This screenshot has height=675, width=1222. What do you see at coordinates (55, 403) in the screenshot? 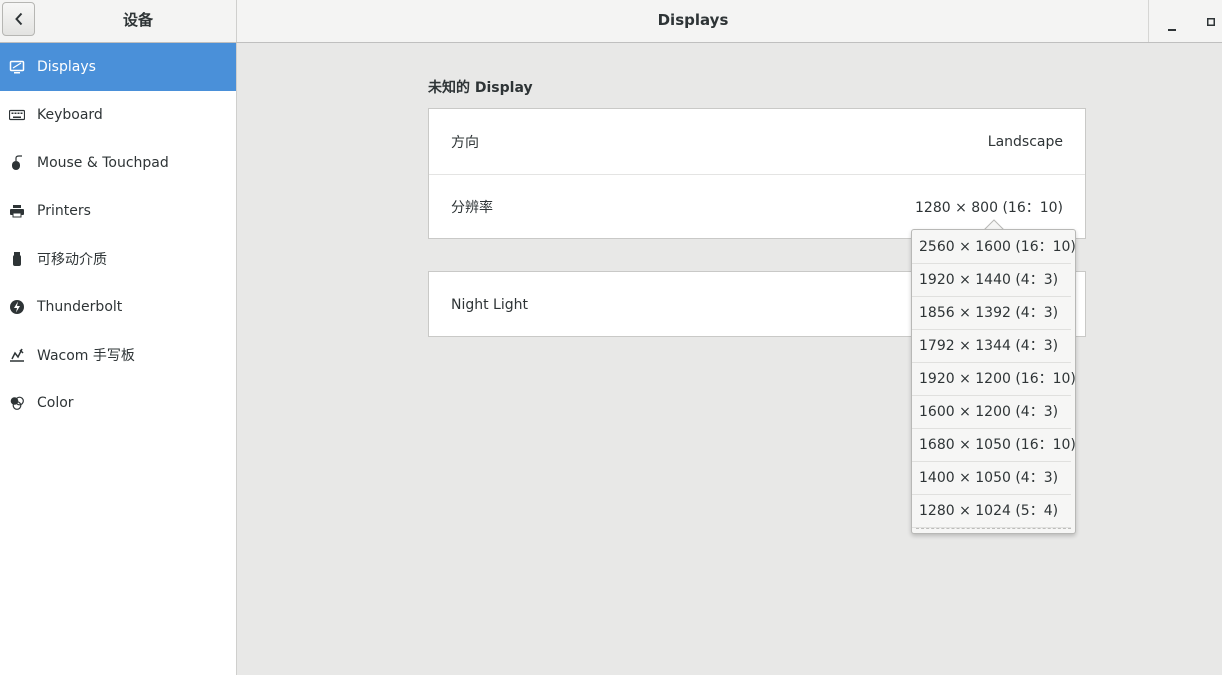
I see `sidebar-item-label: Color` at bounding box center [55, 403].